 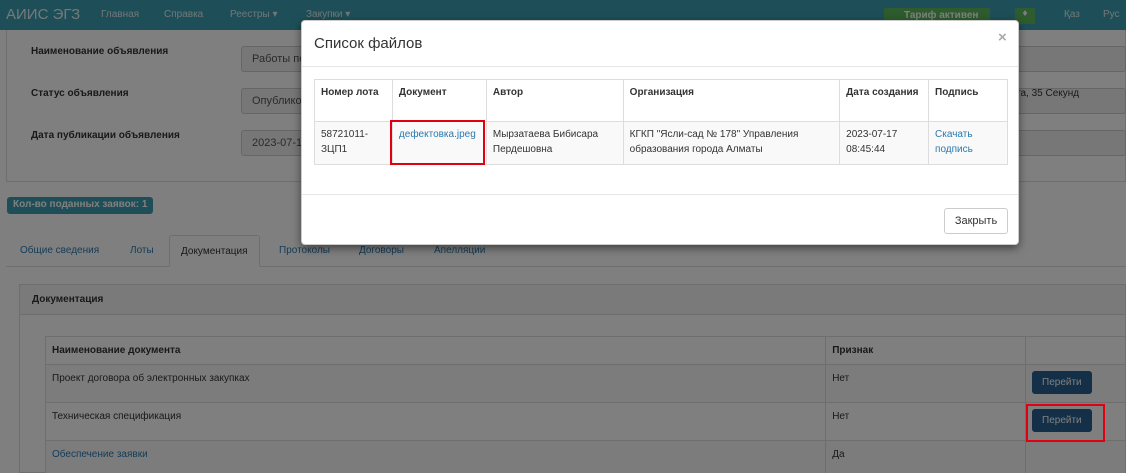 What do you see at coordinates (660, 194) in the screenshot?
I see `modal-footer-divider` at bounding box center [660, 194].